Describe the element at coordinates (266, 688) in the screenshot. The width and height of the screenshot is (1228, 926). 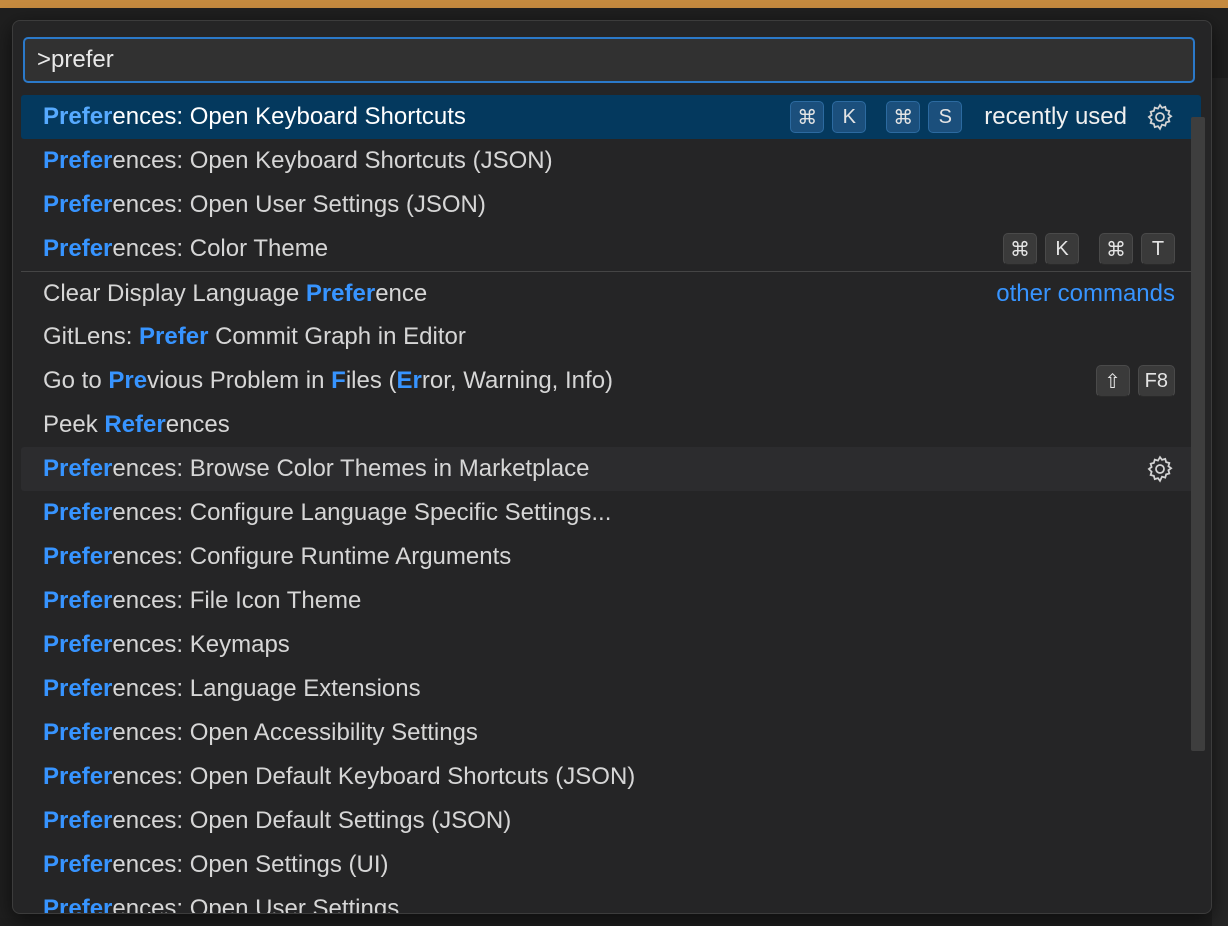
I see `label-text: ences: Language Extensions` at that location.